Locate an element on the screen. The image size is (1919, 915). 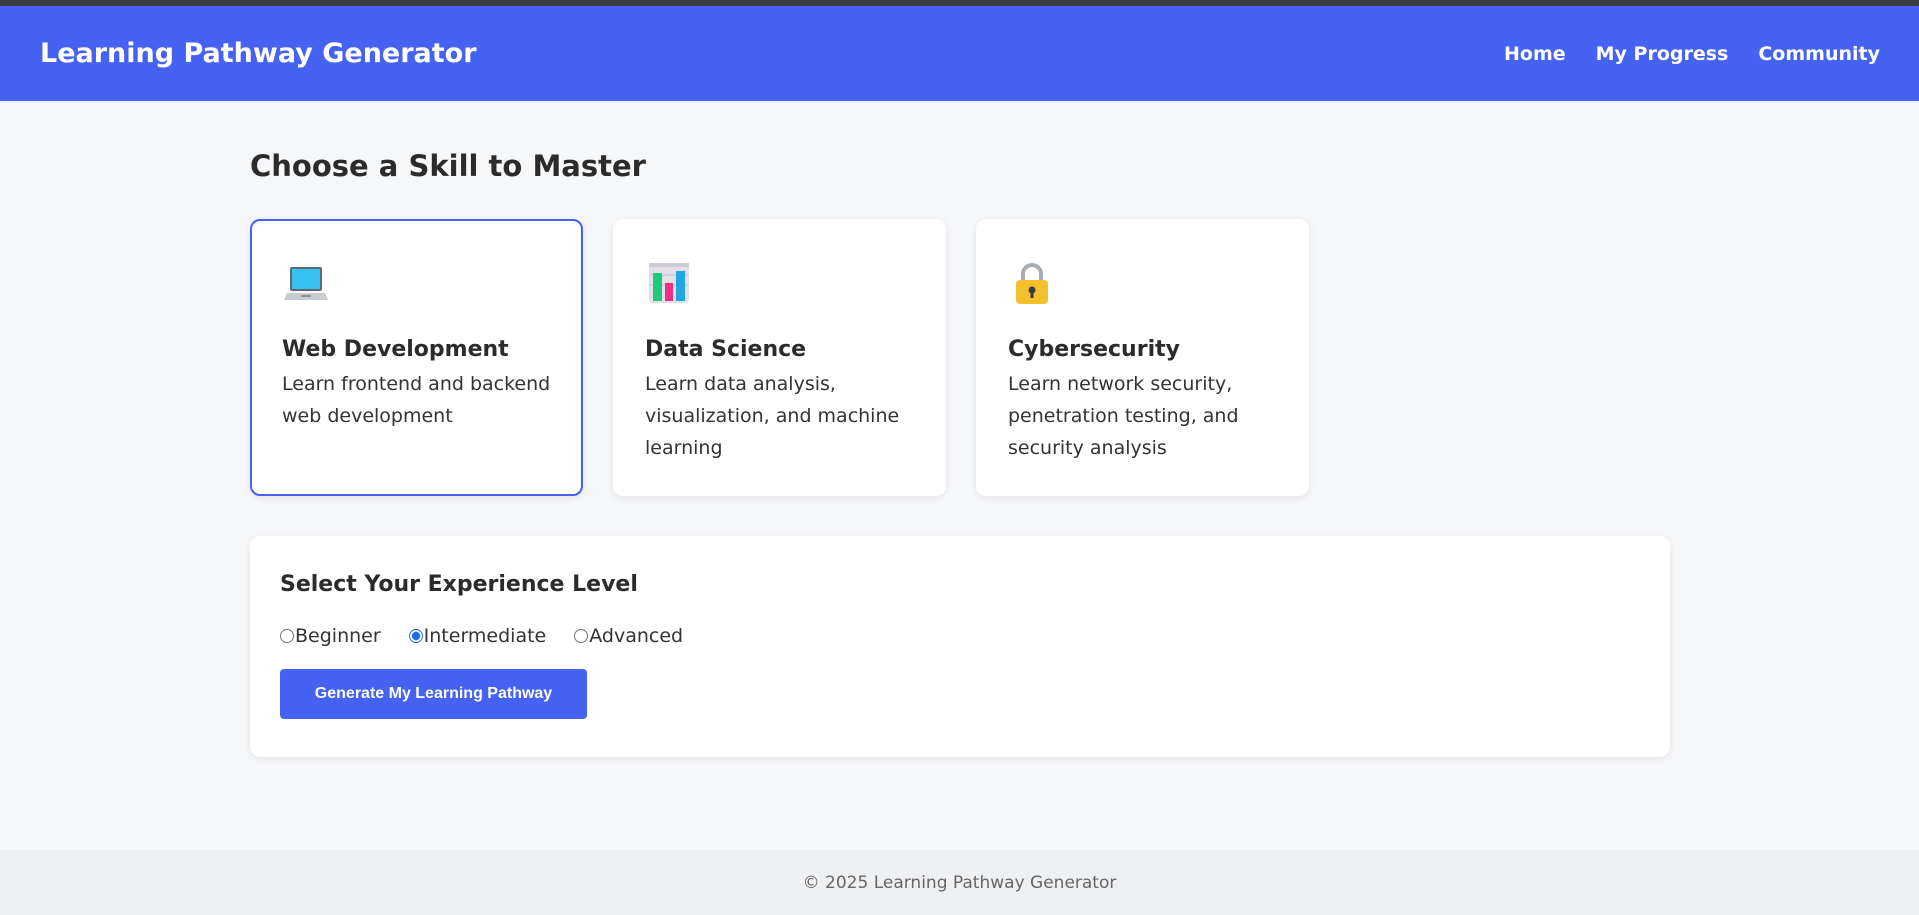
radio-intermediate: Intermediate is located at coordinates (477, 636).